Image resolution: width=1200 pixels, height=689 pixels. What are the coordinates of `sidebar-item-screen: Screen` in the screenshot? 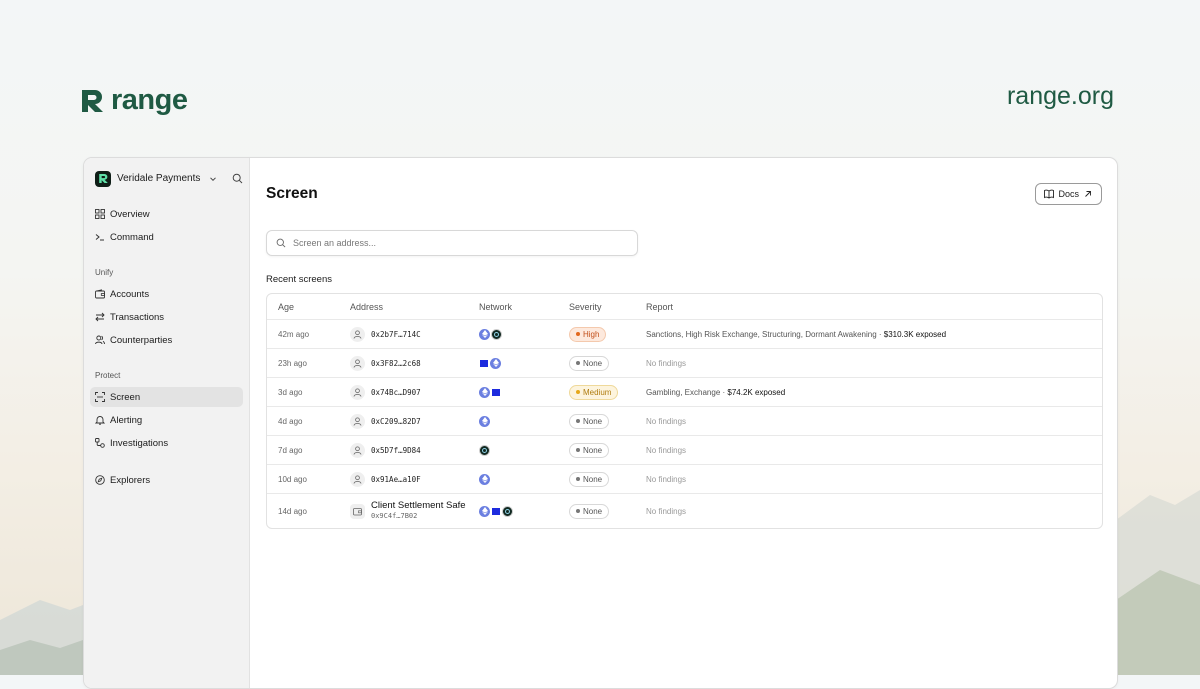 It's located at (166, 397).